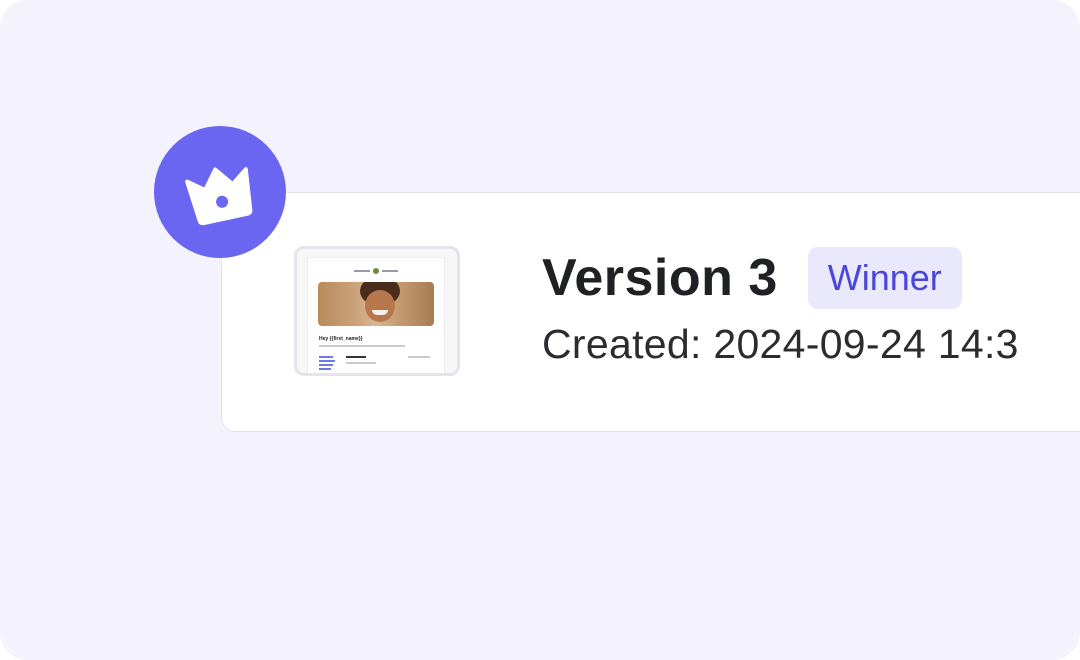 The image size is (1080, 660). What do you see at coordinates (884, 278) in the screenshot?
I see `winner-badge: Winner` at bounding box center [884, 278].